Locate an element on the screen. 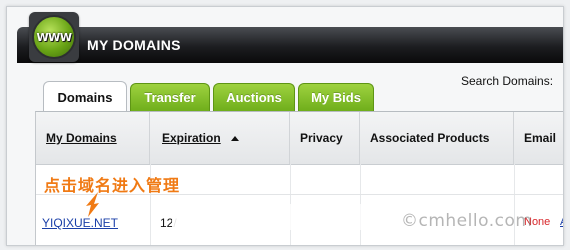 This screenshot has height=250, width=570. tab-transfer: Transfer is located at coordinates (170, 97).